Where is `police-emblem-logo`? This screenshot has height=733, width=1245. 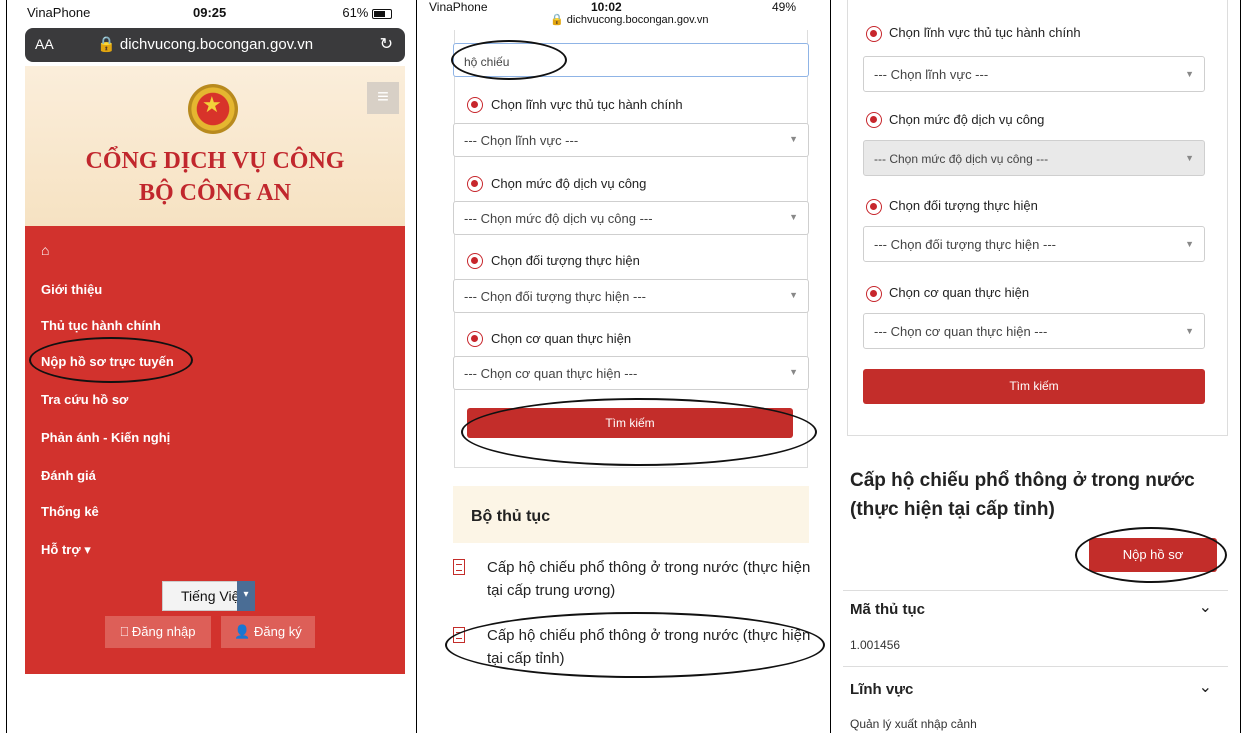 police-emblem-logo is located at coordinates (213, 109).